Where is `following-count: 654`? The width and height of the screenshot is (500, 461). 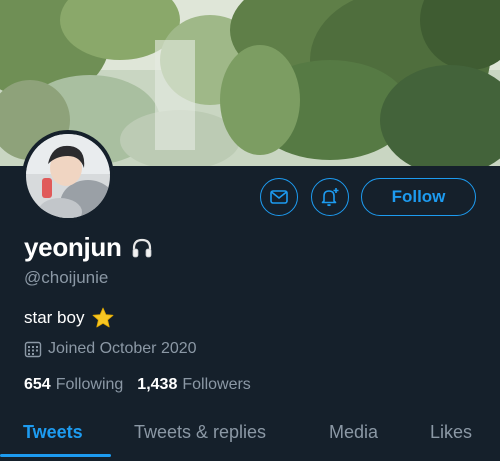
following-count: 654 is located at coordinates (37, 384).